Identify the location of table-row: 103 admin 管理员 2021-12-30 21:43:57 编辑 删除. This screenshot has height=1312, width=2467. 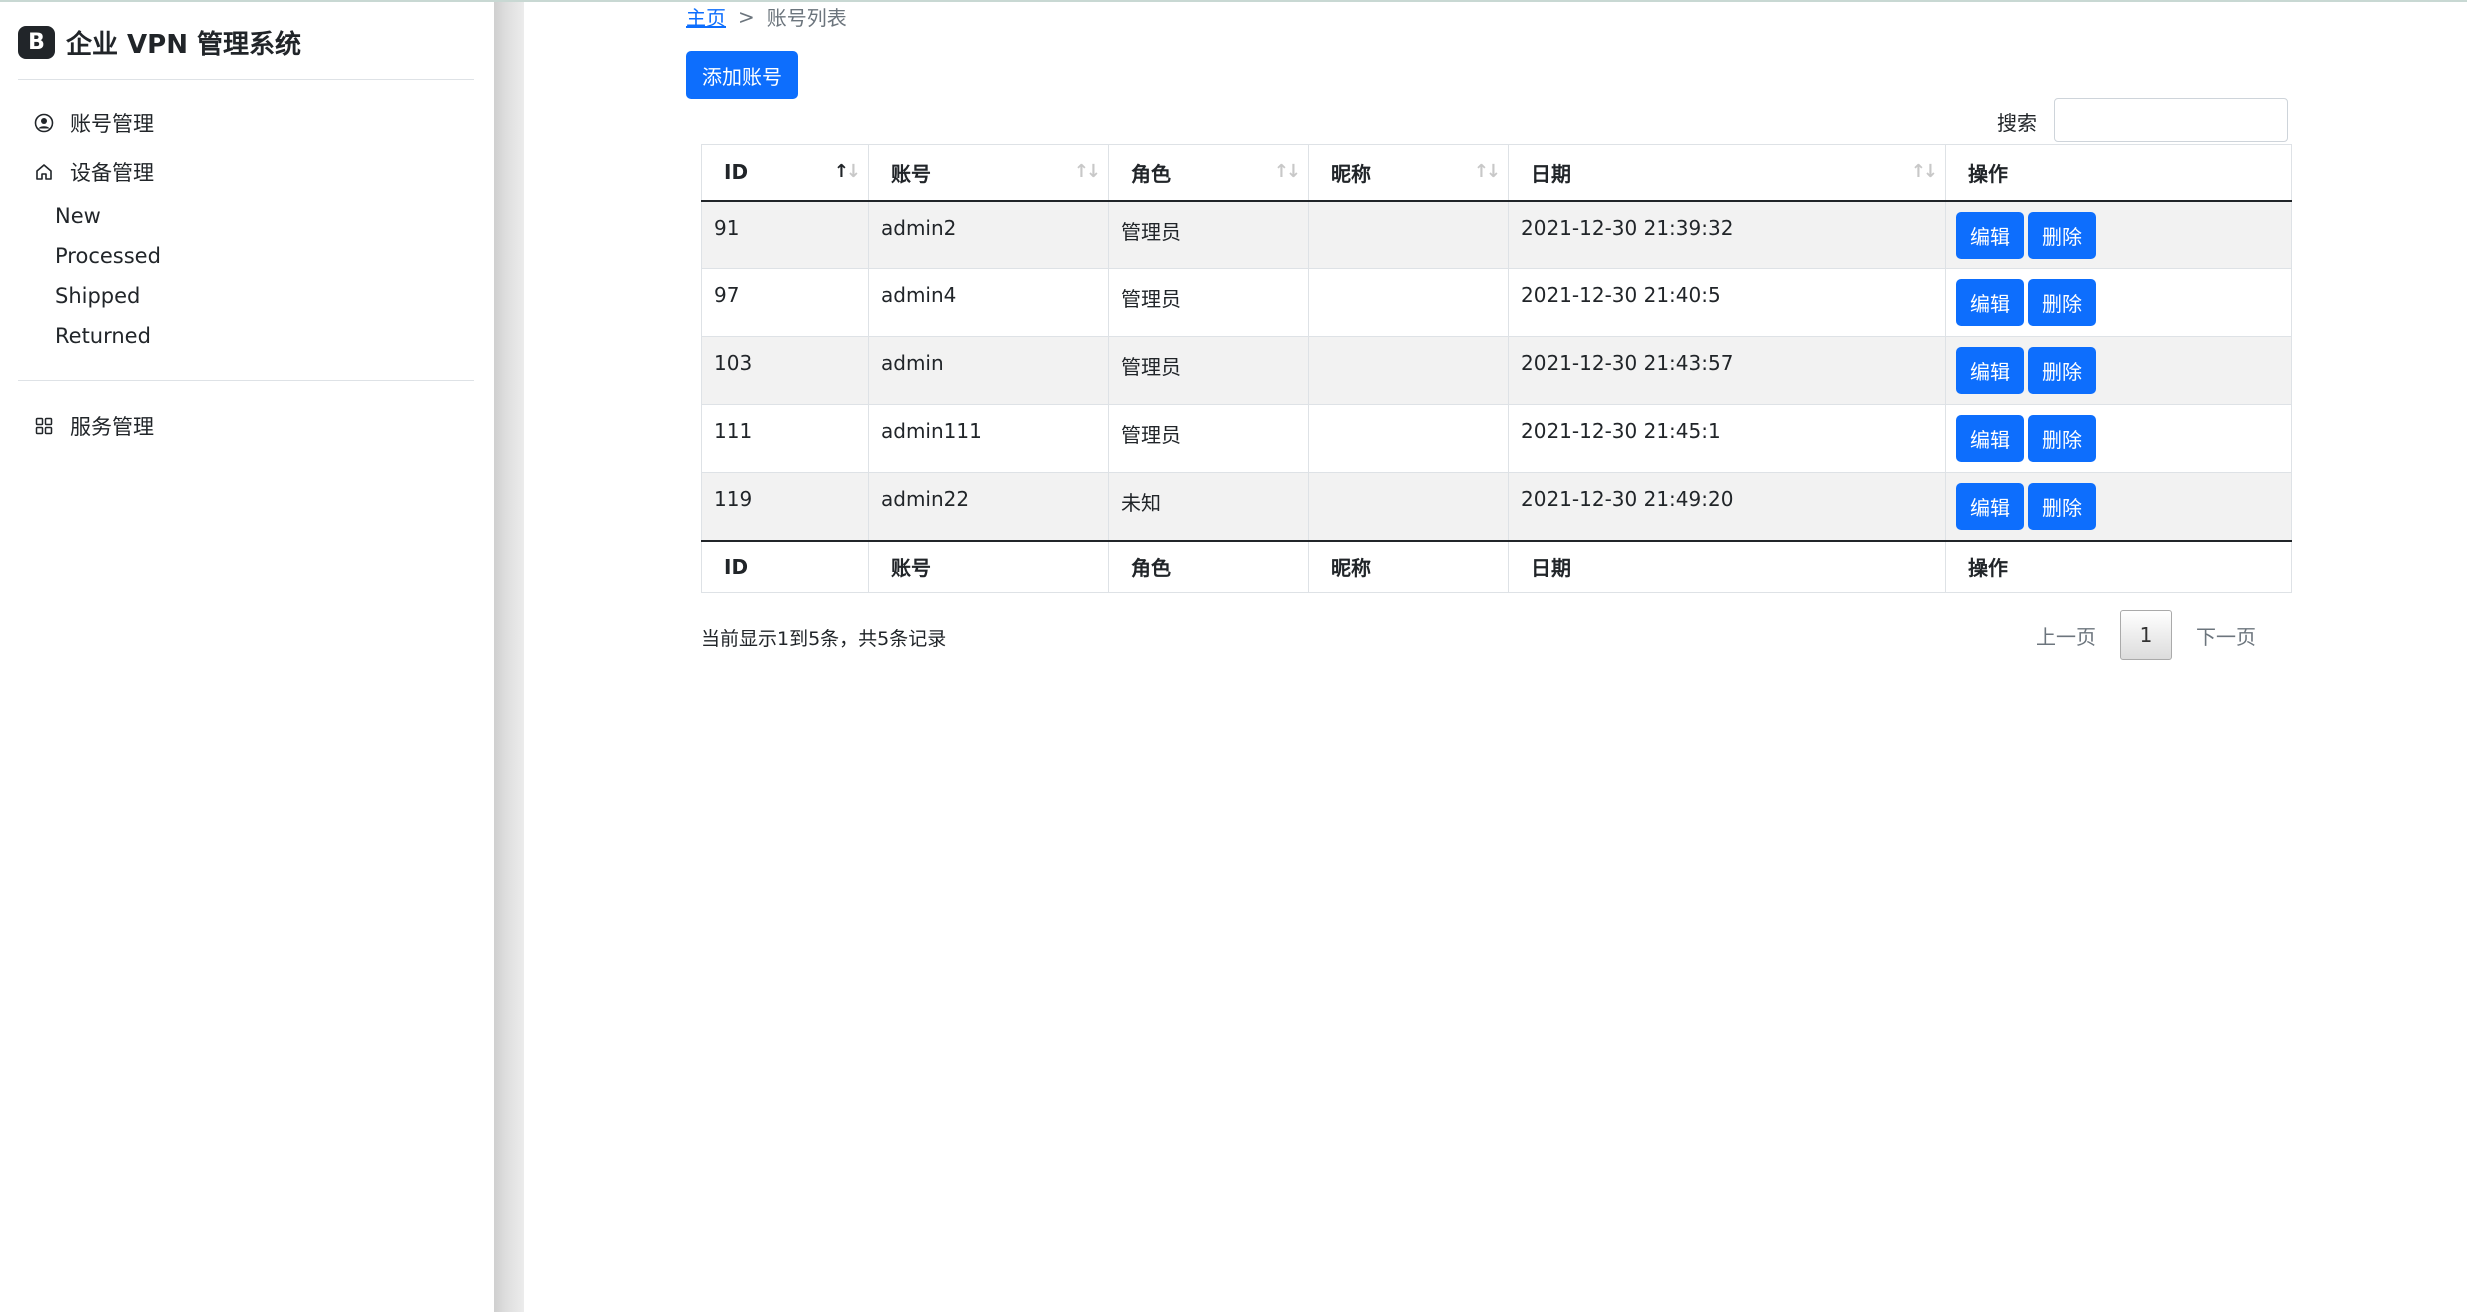
(1496, 370).